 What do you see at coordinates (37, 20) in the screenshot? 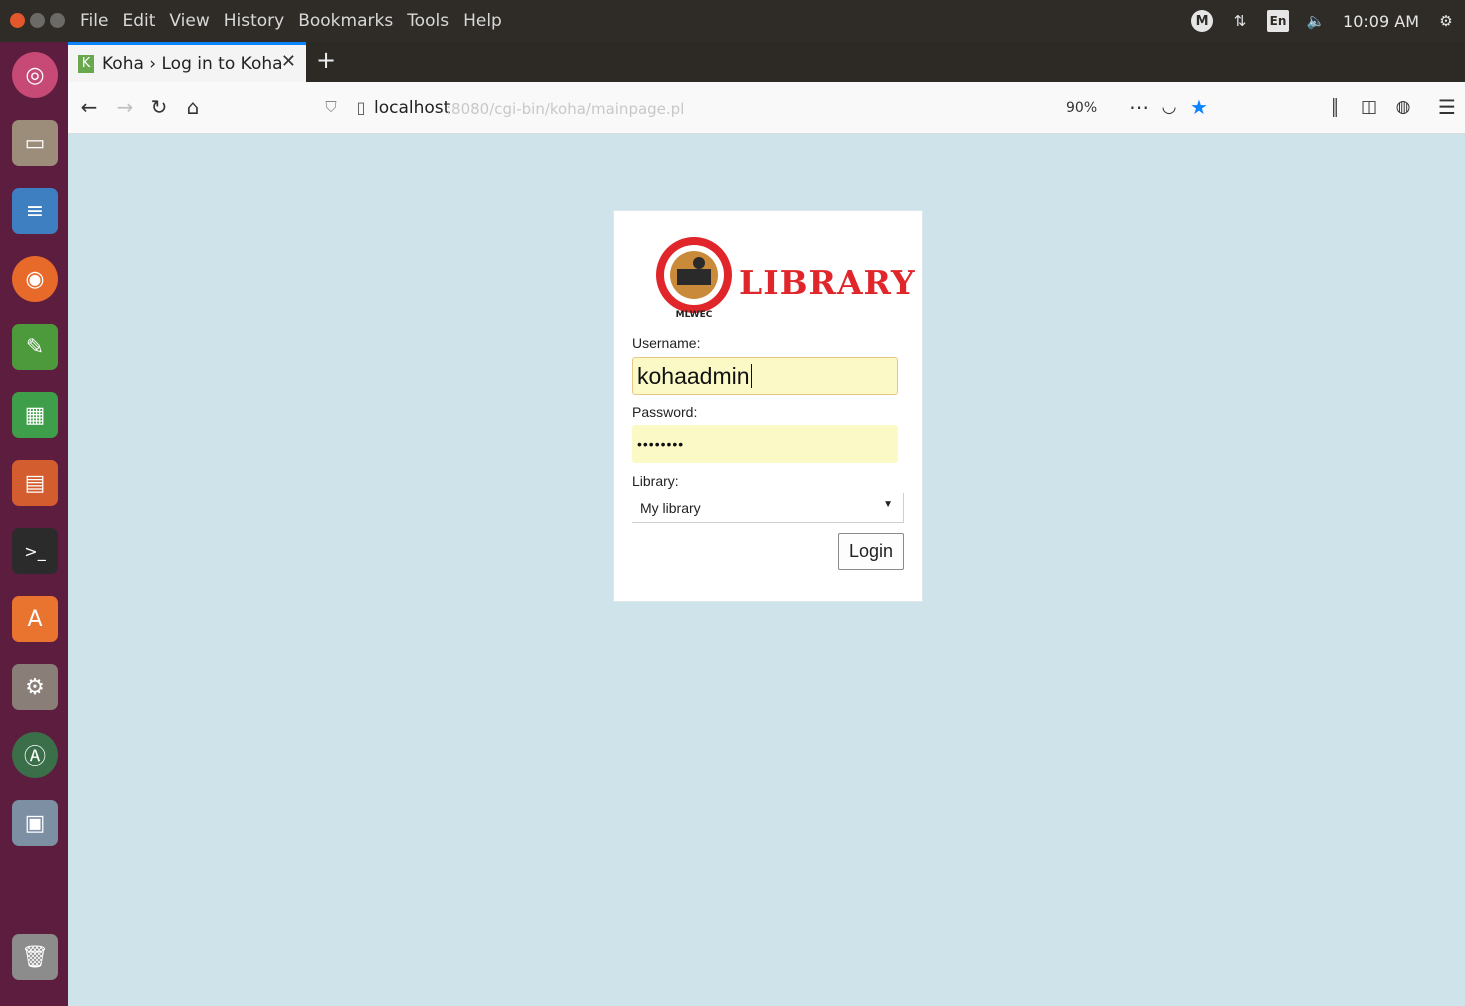
I see `window-minimize-button` at bounding box center [37, 20].